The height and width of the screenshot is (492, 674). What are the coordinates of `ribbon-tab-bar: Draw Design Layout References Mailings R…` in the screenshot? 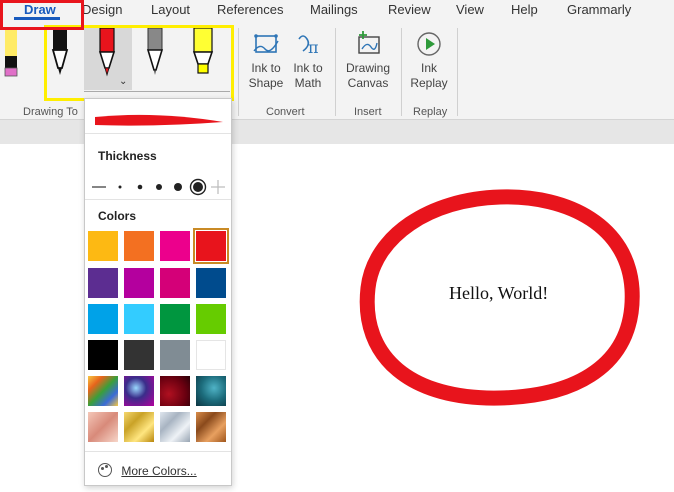 It's located at (337, 11).